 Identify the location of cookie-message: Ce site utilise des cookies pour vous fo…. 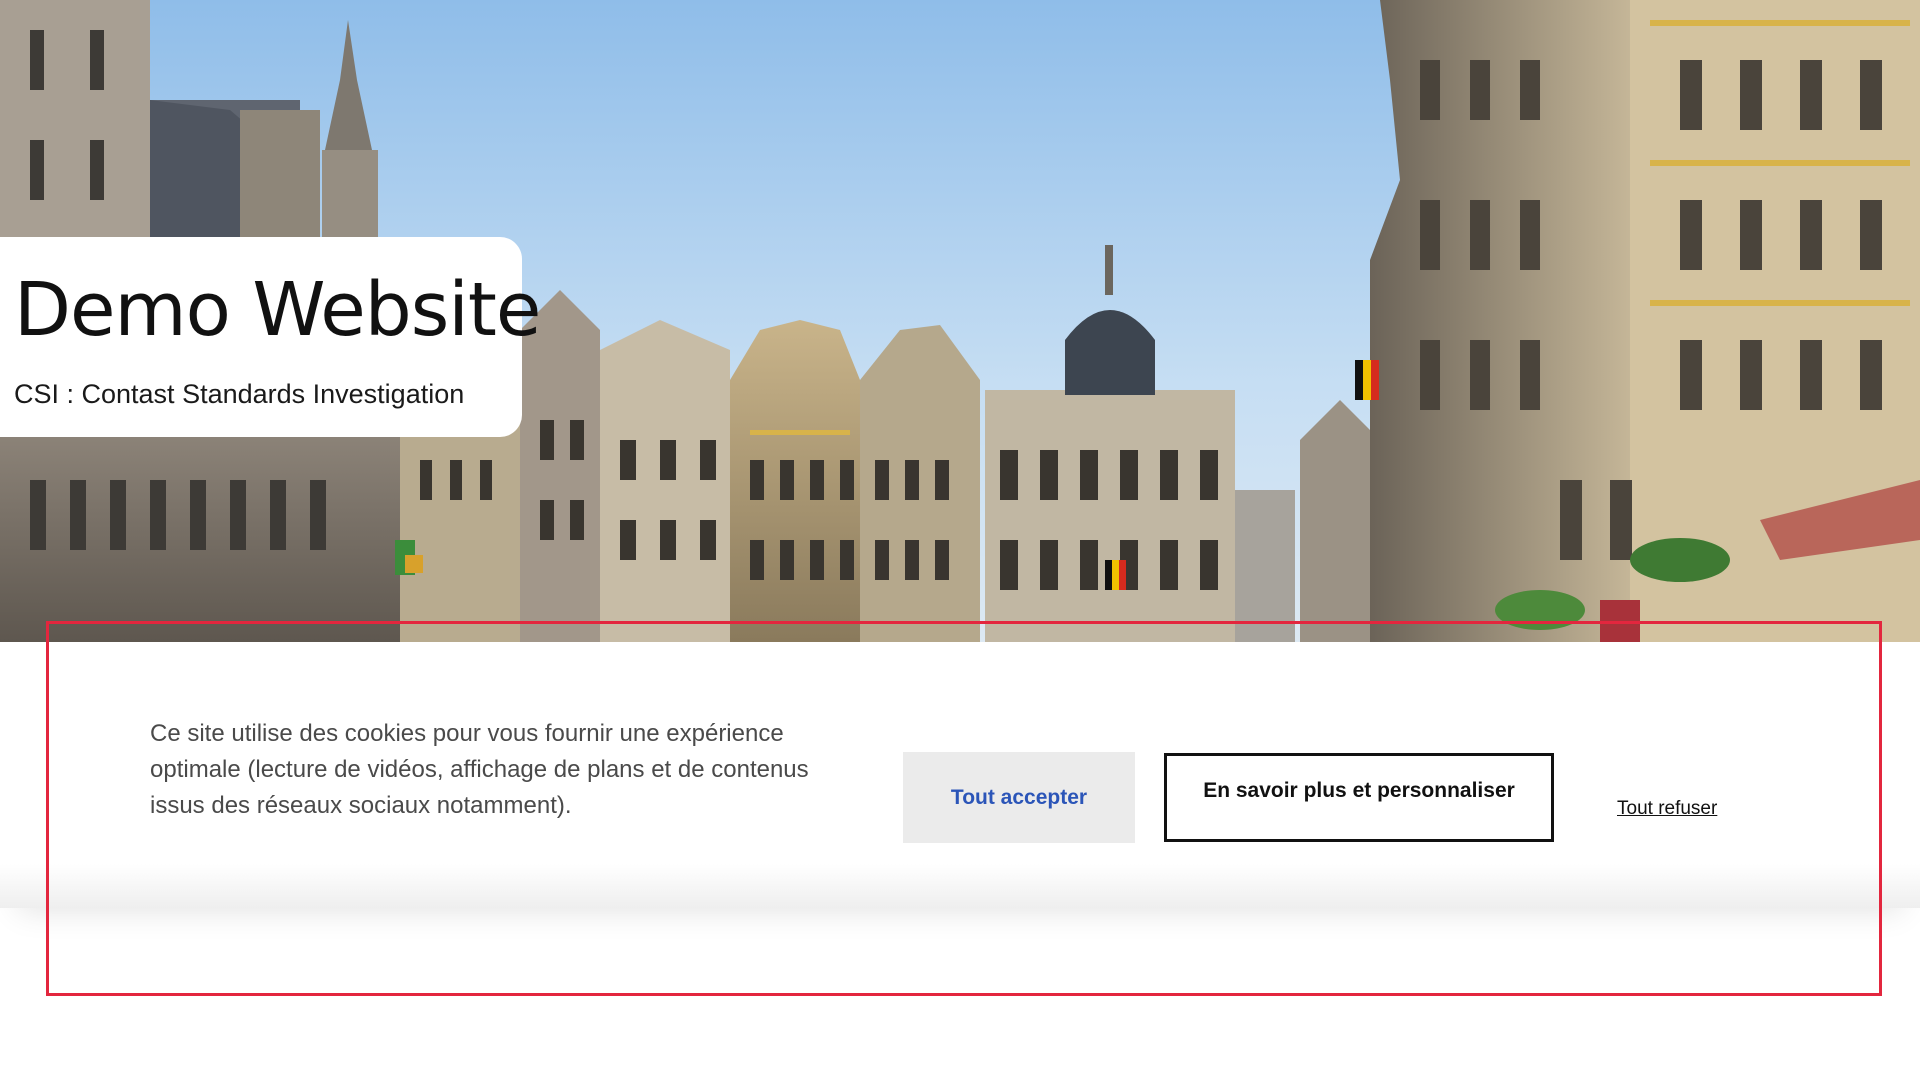
(479, 769).